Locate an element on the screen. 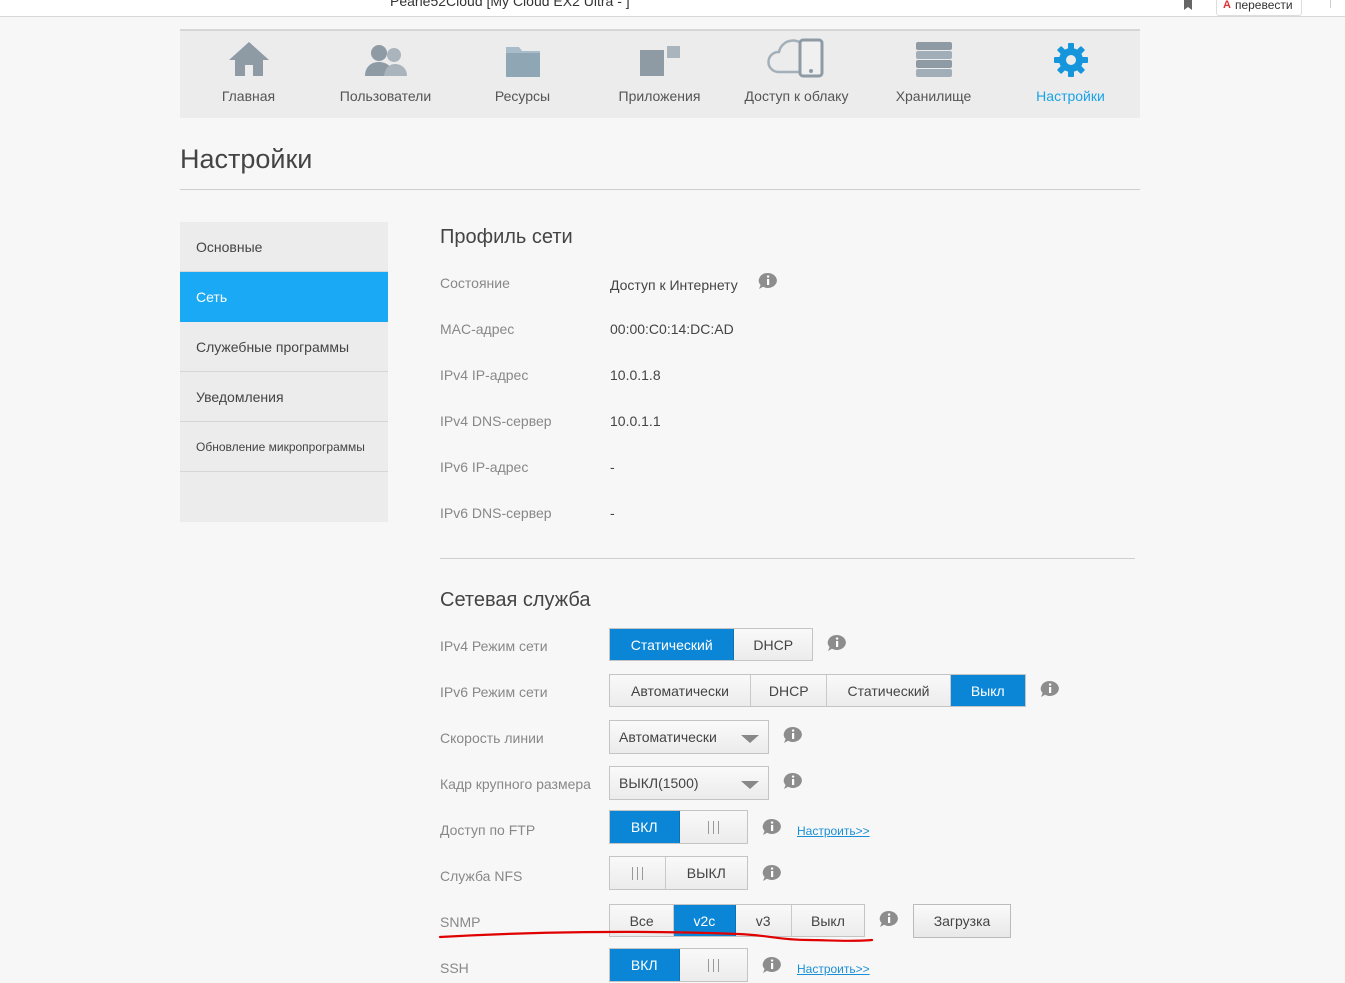  ipv6-address-label: IPv6 IP-адрес is located at coordinates (484, 467).